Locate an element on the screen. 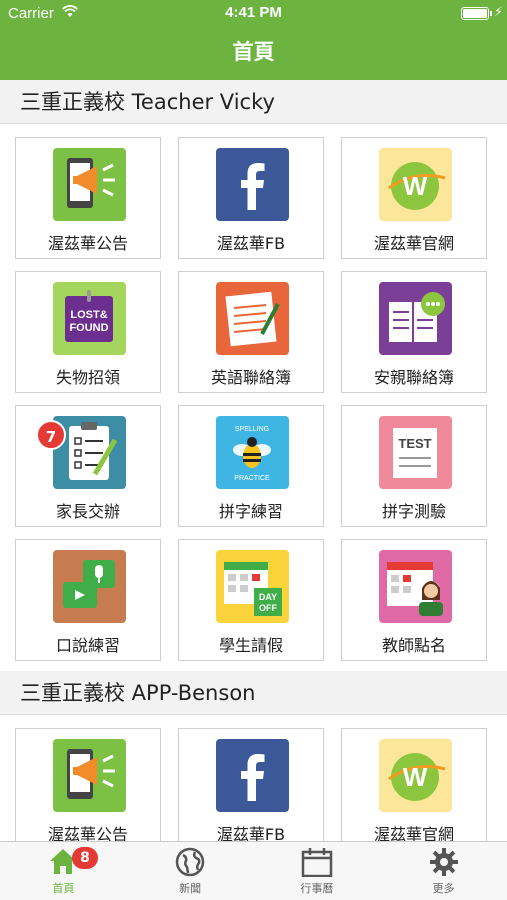  tab-home: 8 首頁 is located at coordinates (63, 871).